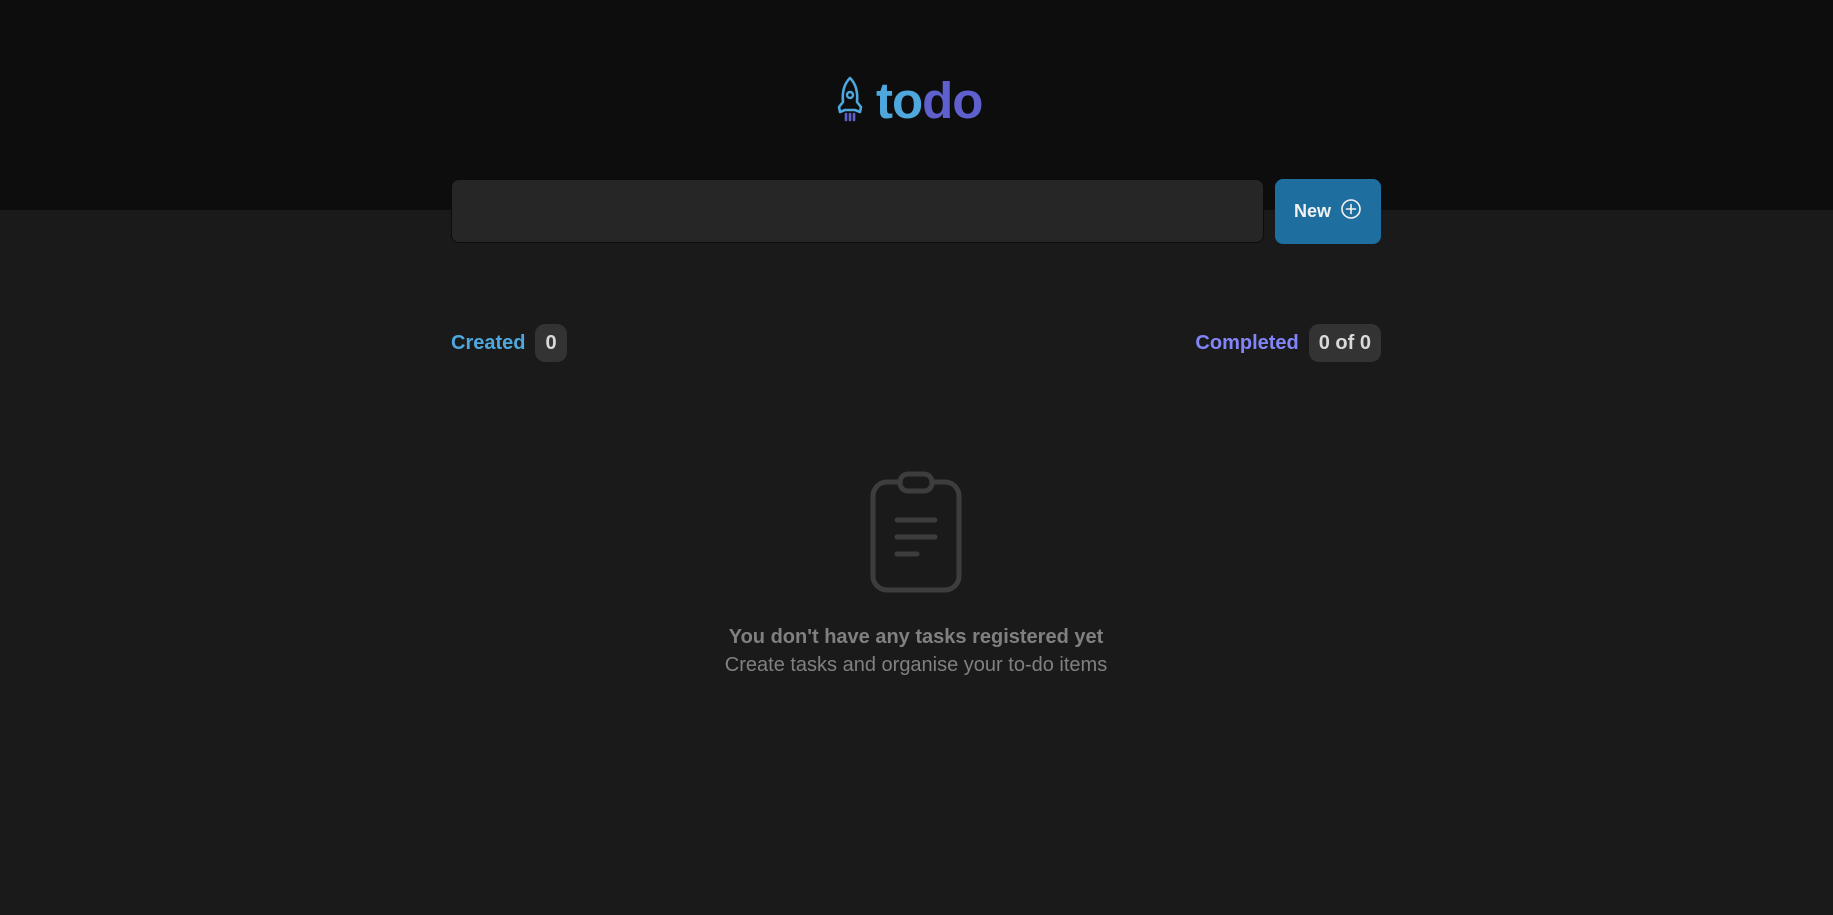  Describe the element at coordinates (1351, 211) in the screenshot. I see `plus-circle-icon` at that location.